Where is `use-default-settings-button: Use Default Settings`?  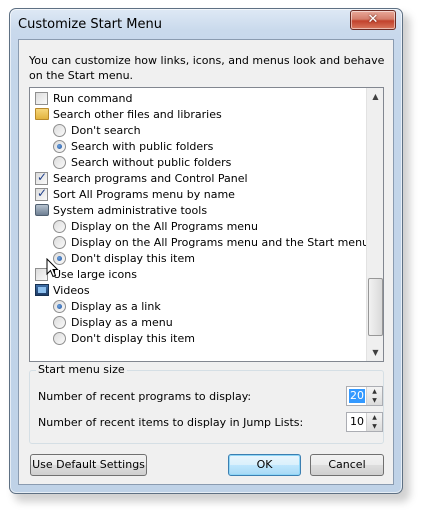
use-default-settings-button: Use Default Settings is located at coordinates (88, 465).